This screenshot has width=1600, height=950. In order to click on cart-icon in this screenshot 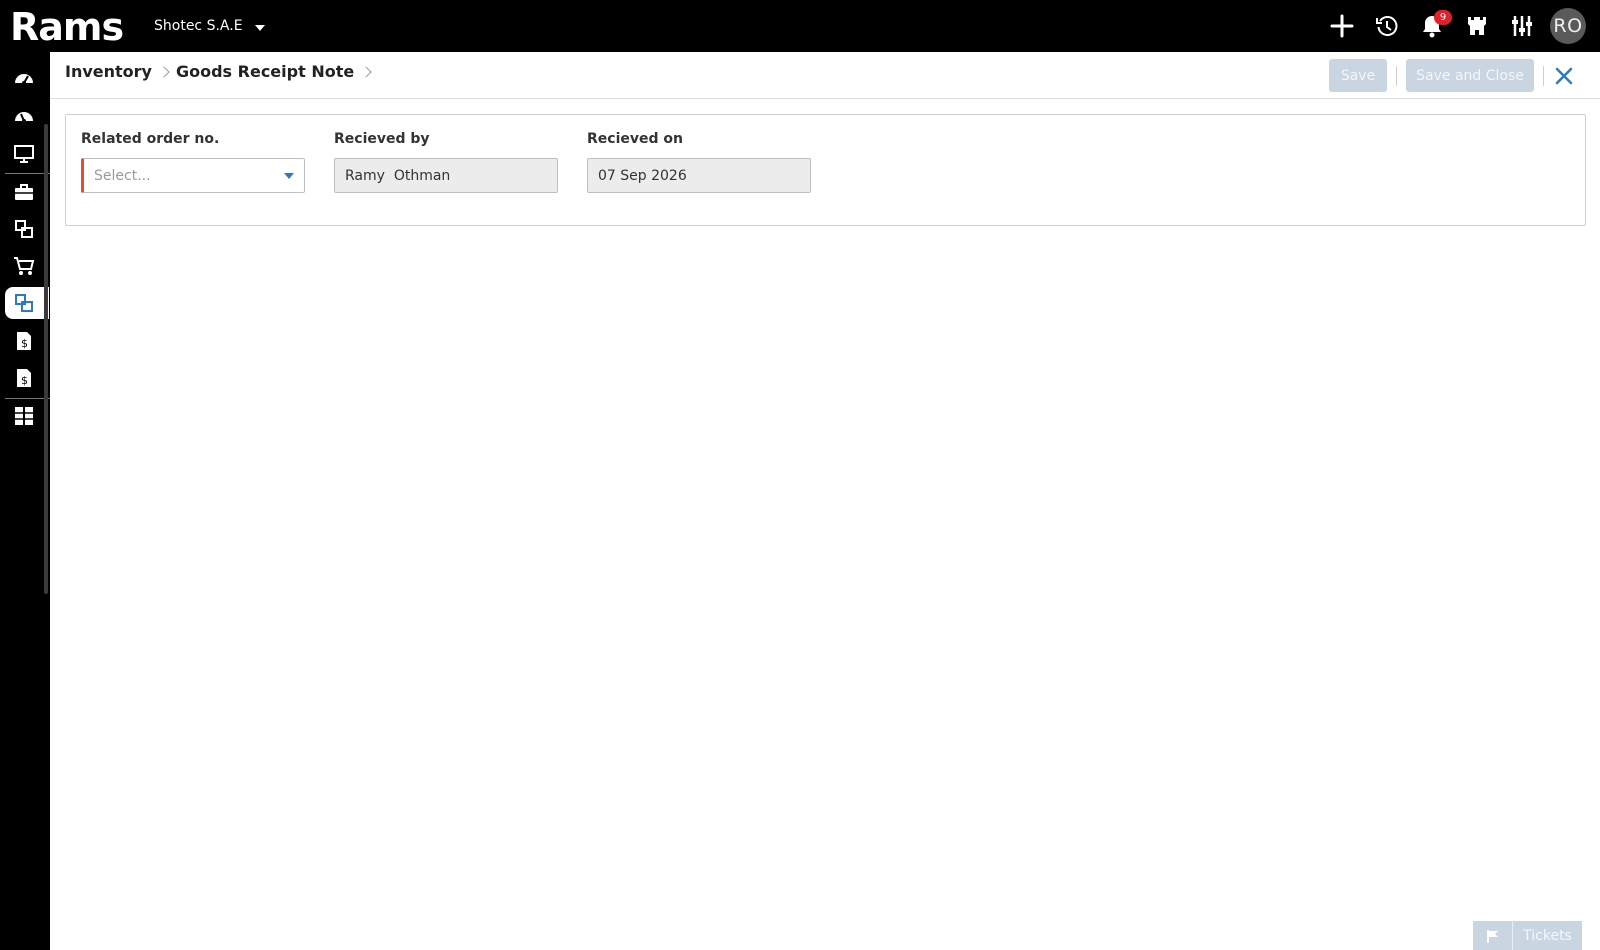, I will do `click(24, 266)`.